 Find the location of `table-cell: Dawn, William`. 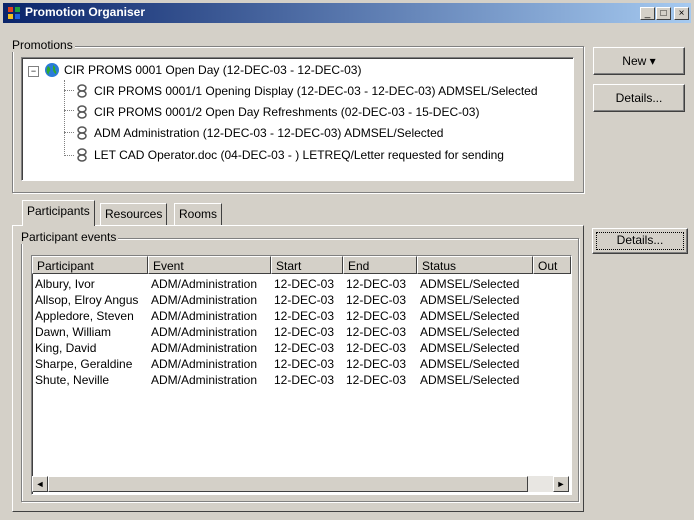

table-cell: Dawn, William is located at coordinates (73, 332).